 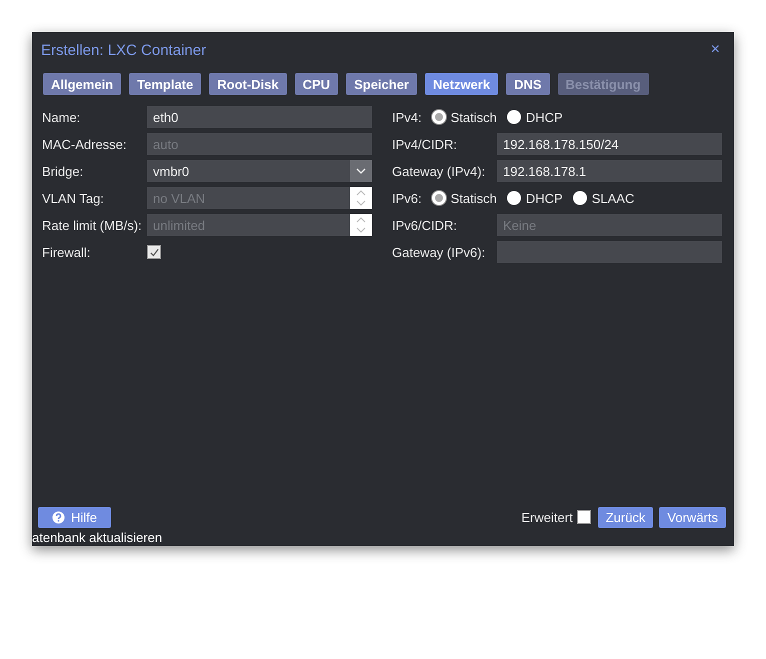 What do you see at coordinates (248, 171) in the screenshot?
I see `dropdown-field: vmbr0` at bounding box center [248, 171].